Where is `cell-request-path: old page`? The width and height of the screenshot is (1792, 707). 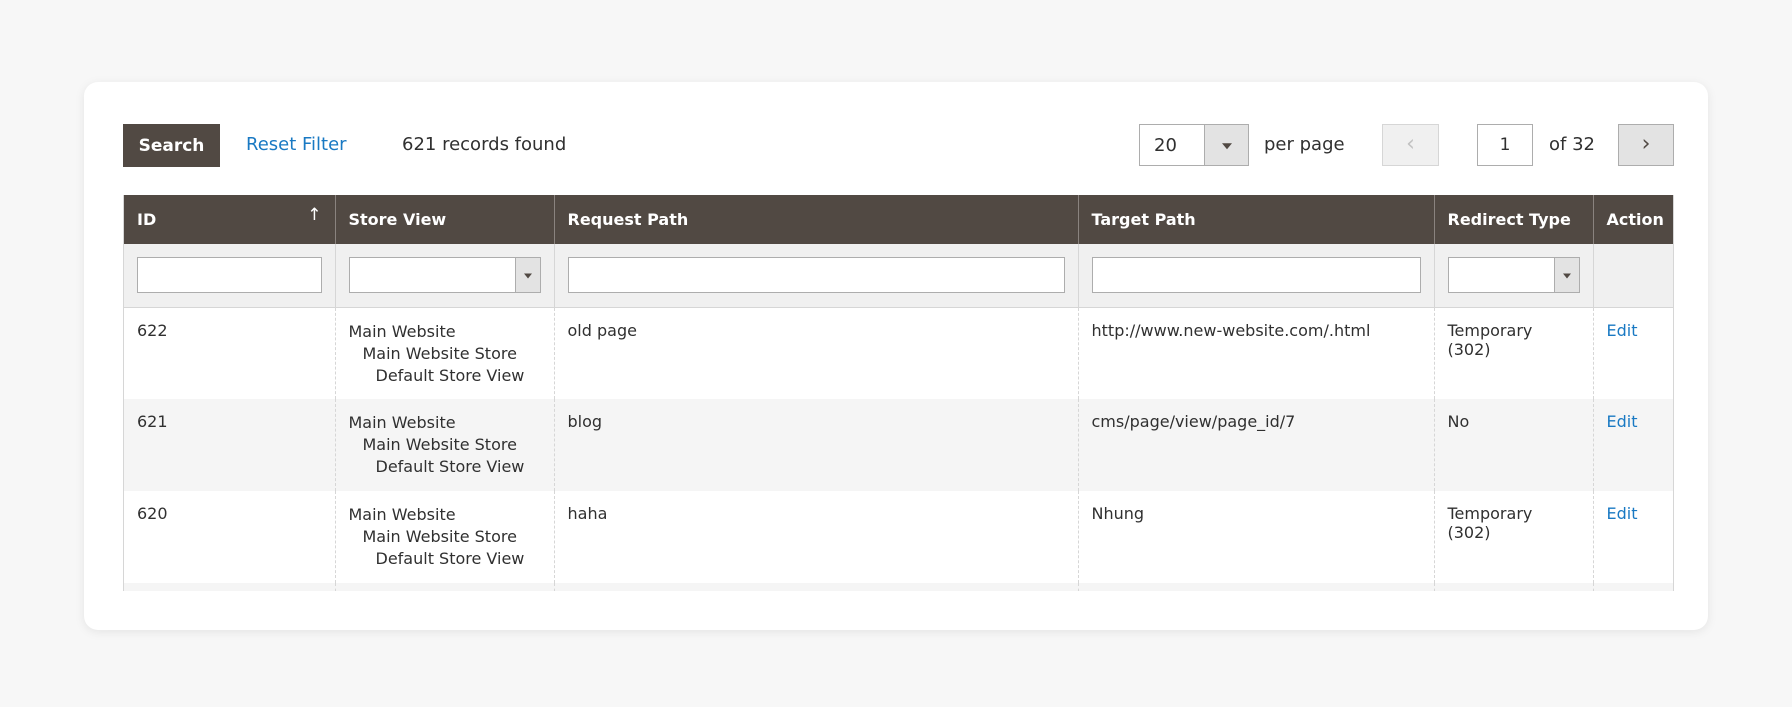 cell-request-path: old page is located at coordinates (815, 353).